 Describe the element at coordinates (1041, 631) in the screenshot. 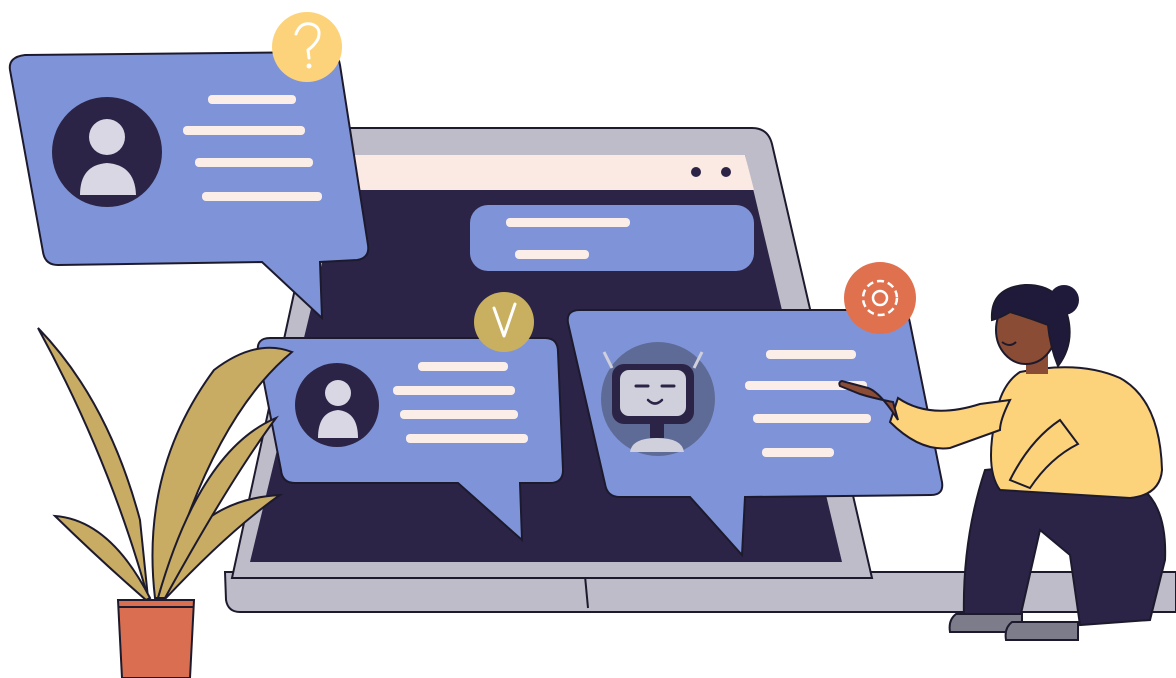

I see `woman-shoe` at that location.